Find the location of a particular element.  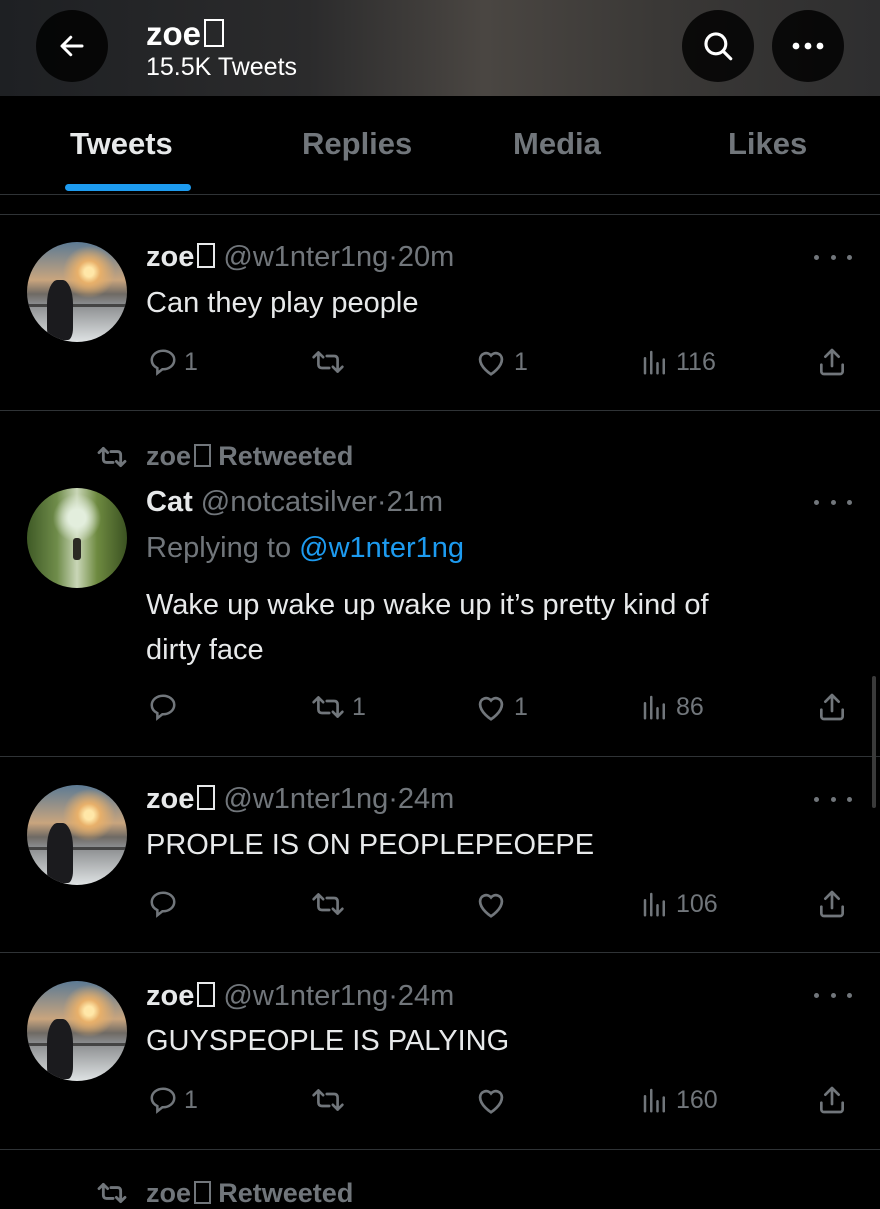

more-button is located at coordinates (808, 46).